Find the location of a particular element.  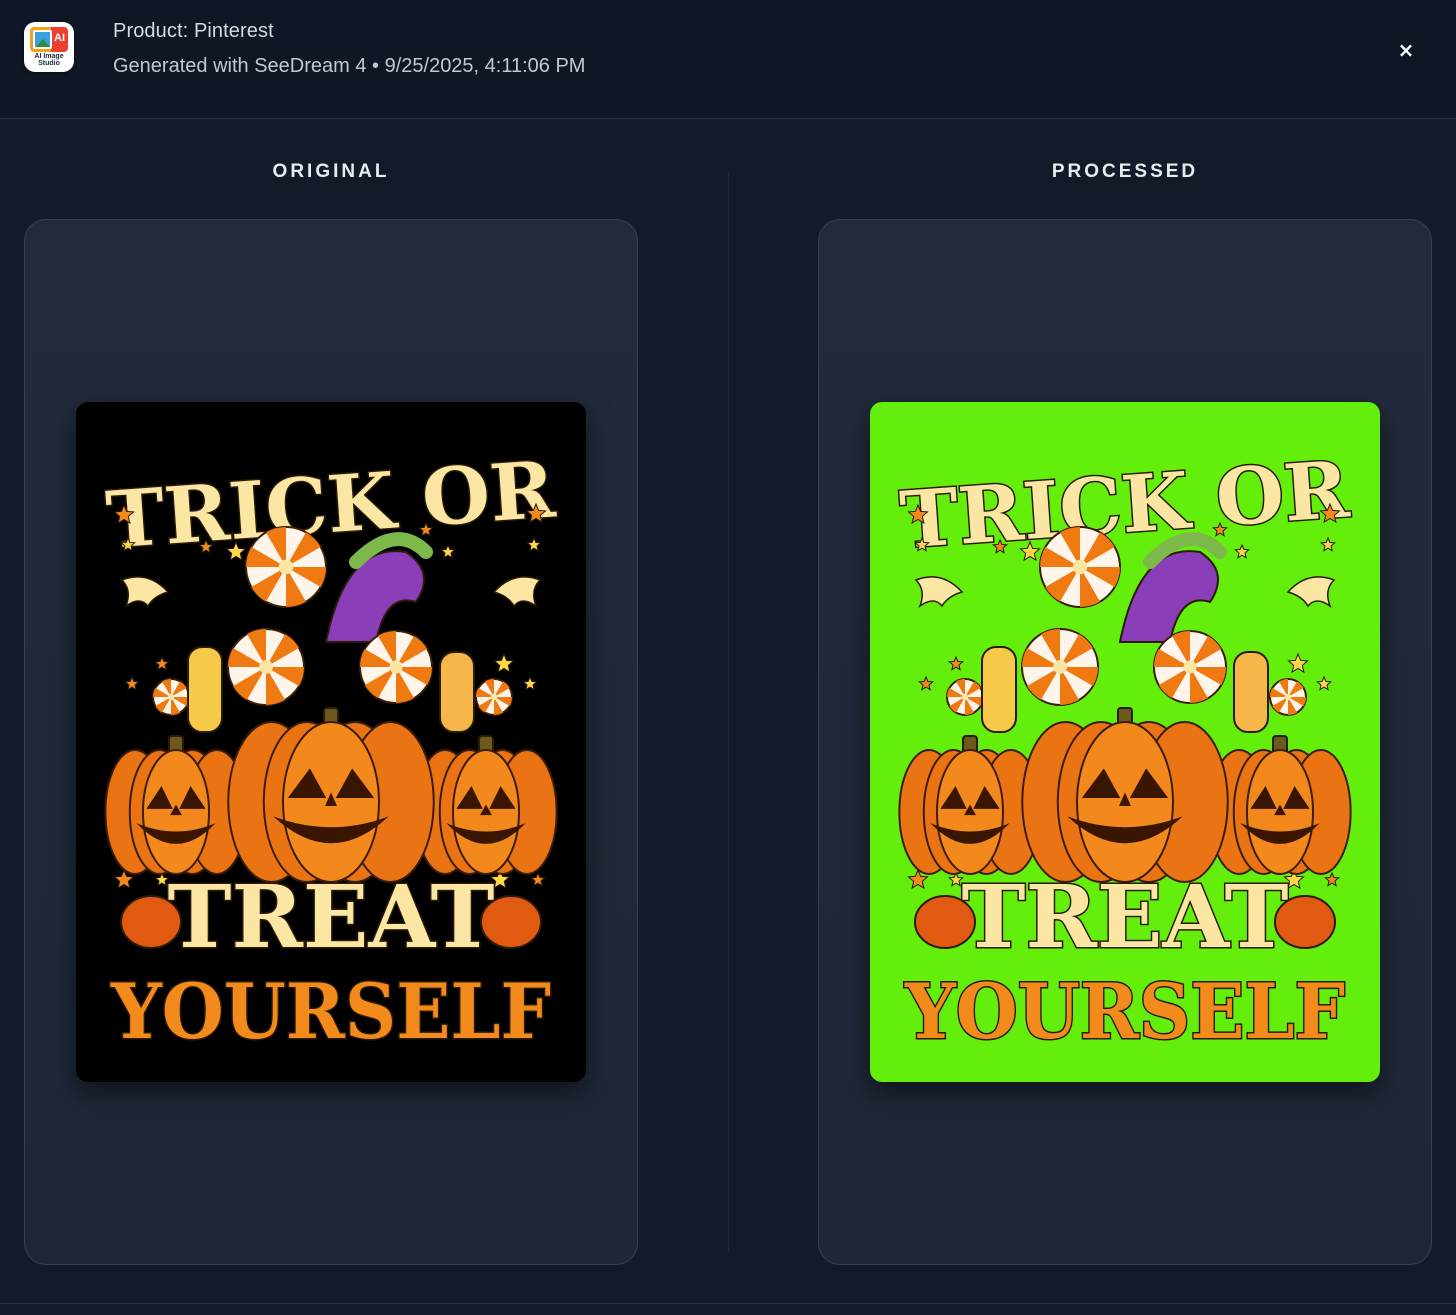

logo-badge: AI is located at coordinates (59, 38).